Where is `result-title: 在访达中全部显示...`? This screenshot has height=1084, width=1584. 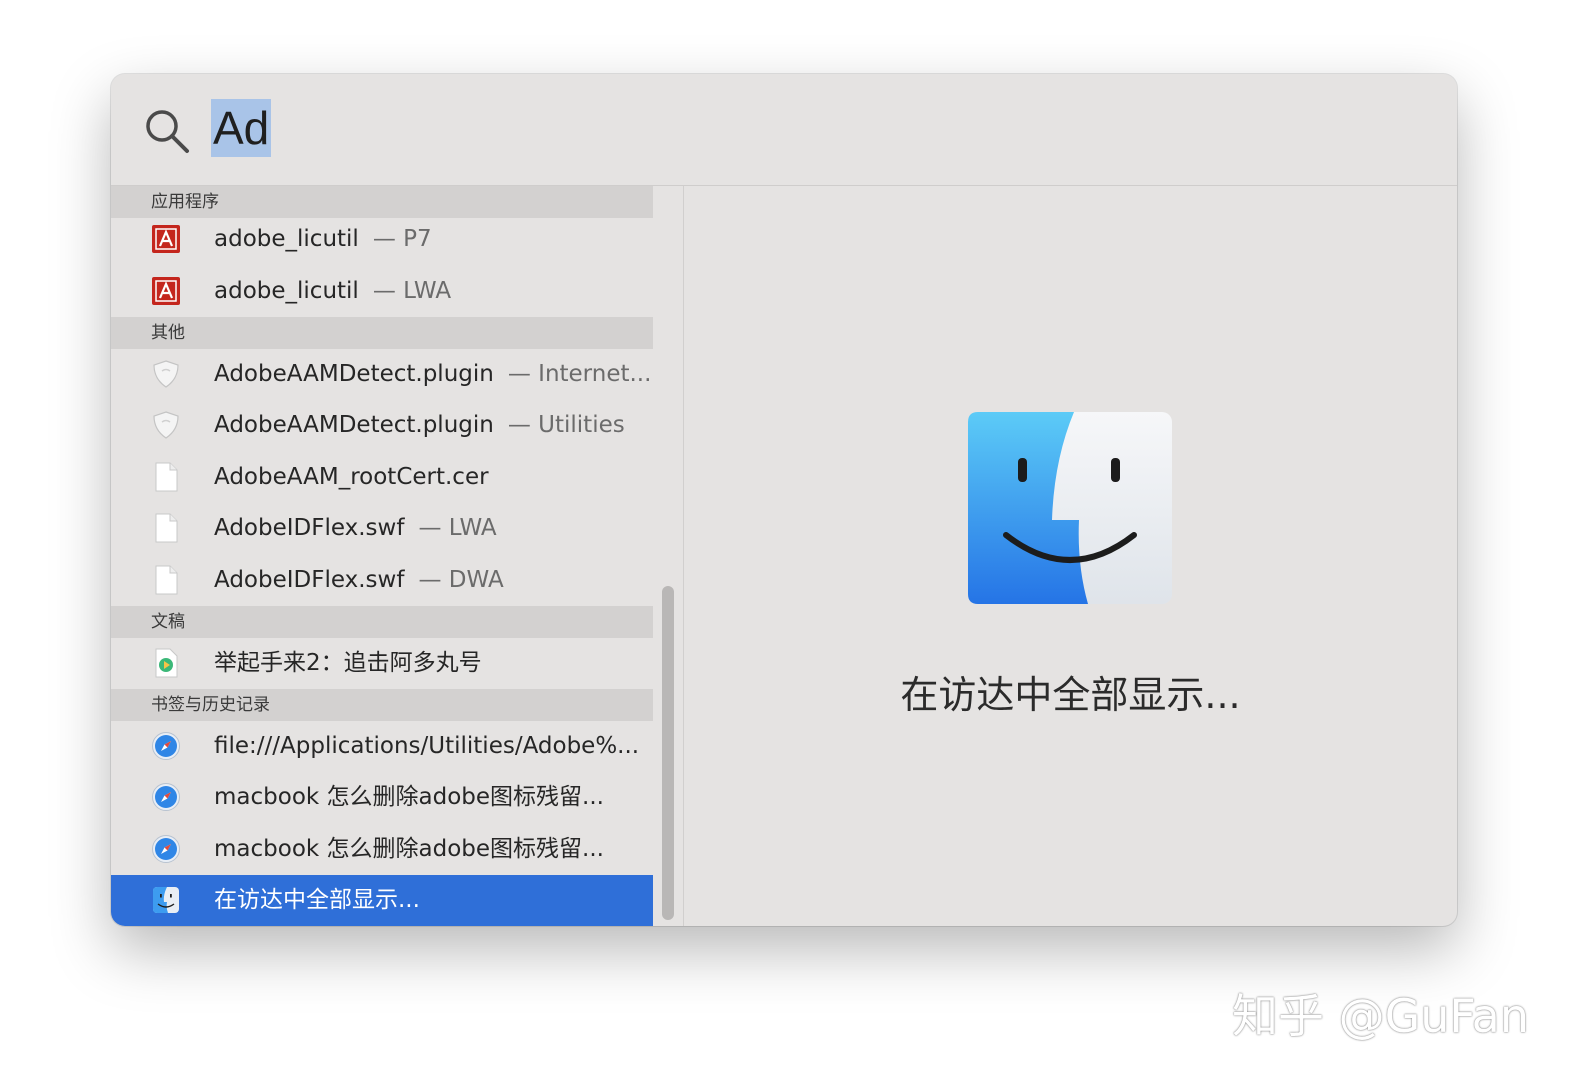 result-title: 在访达中全部显示... is located at coordinates (317, 900).